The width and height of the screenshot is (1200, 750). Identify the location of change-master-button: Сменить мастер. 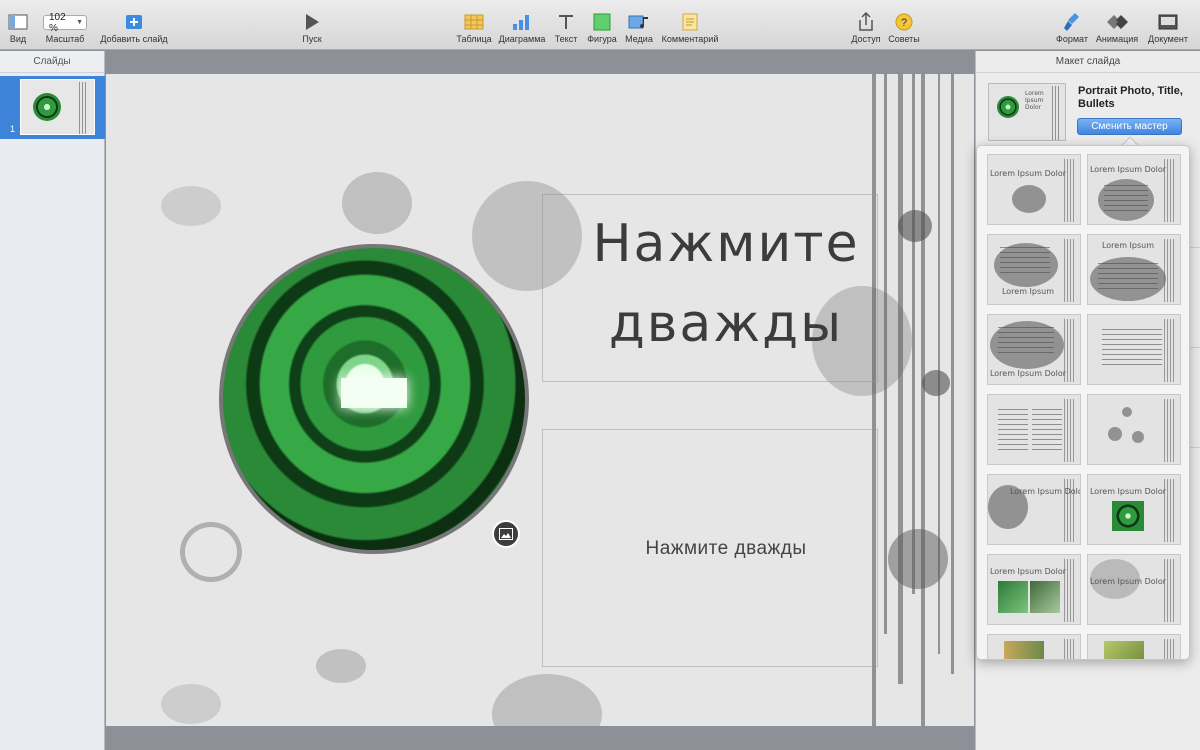
(1129, 126).